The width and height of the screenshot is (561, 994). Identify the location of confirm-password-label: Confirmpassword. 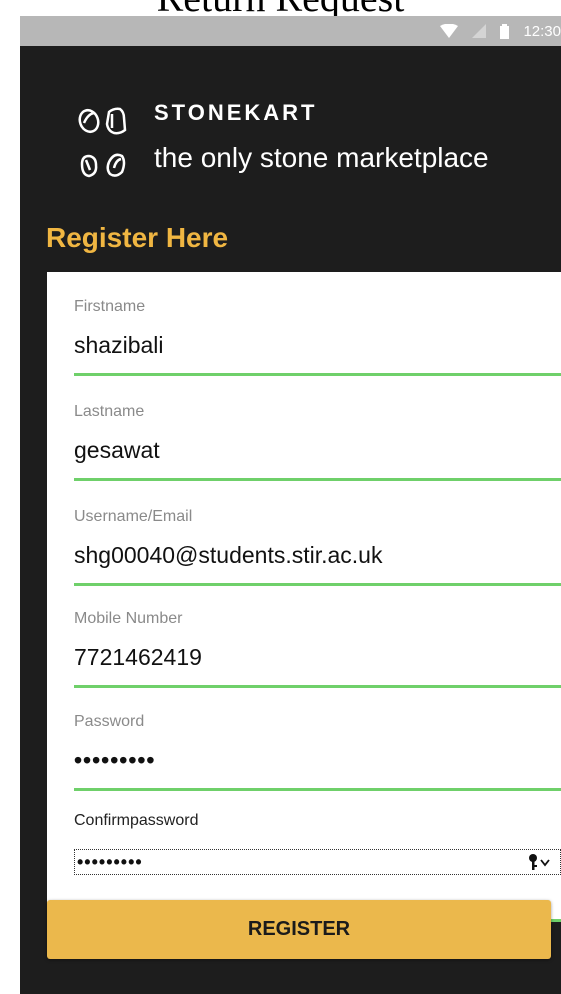
(136, 820).